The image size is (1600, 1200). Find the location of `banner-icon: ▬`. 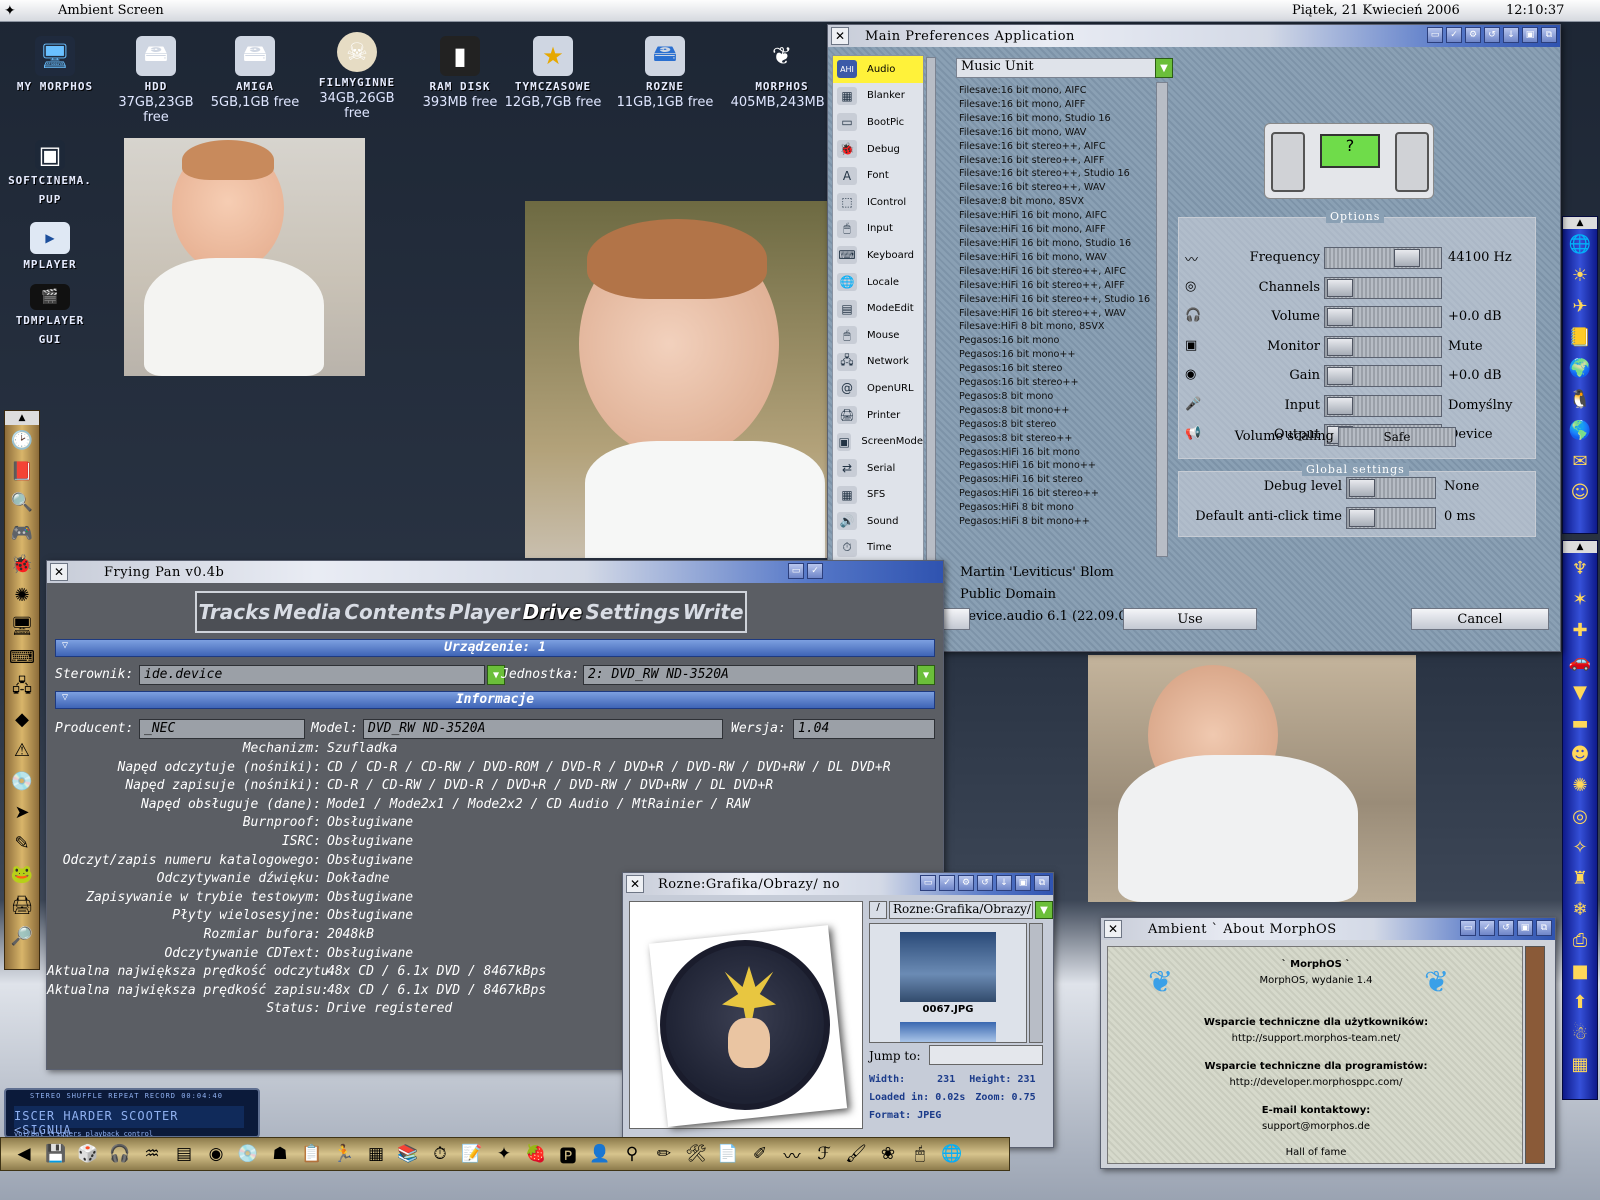

banner-icon: ▬ is located at coordinates (1580, 723).